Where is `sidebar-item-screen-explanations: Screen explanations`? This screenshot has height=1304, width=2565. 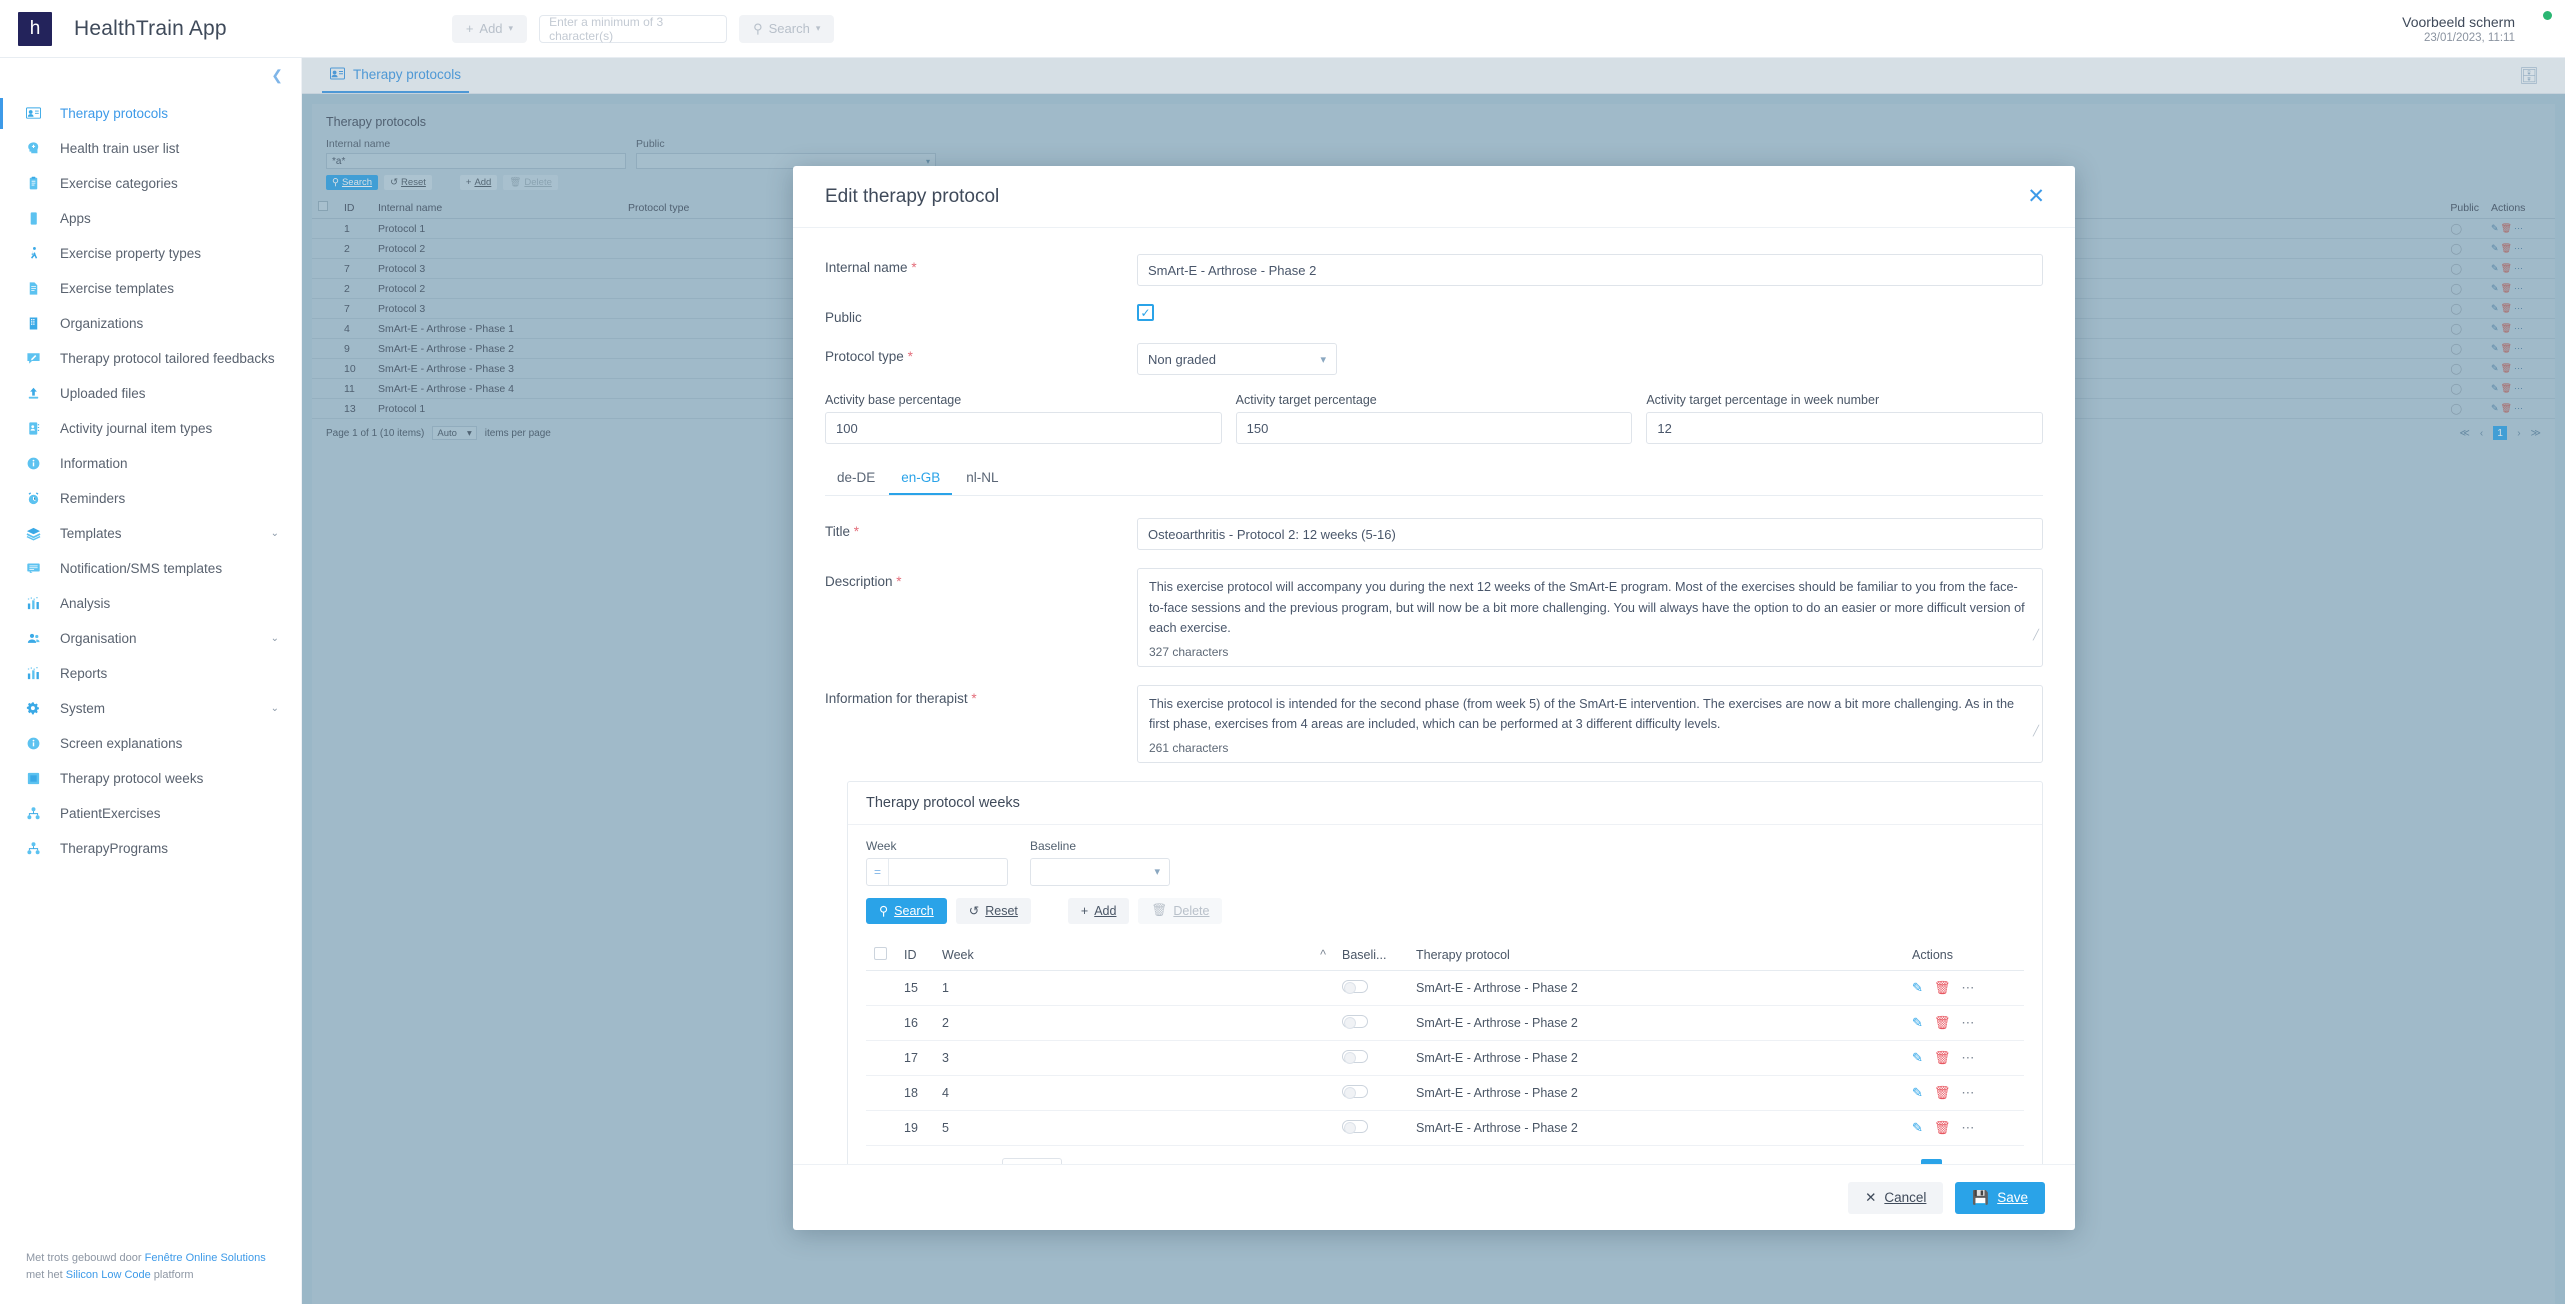
sidebar-item-screen-explanations: Screen explanations is located at coordinates (150, 743).